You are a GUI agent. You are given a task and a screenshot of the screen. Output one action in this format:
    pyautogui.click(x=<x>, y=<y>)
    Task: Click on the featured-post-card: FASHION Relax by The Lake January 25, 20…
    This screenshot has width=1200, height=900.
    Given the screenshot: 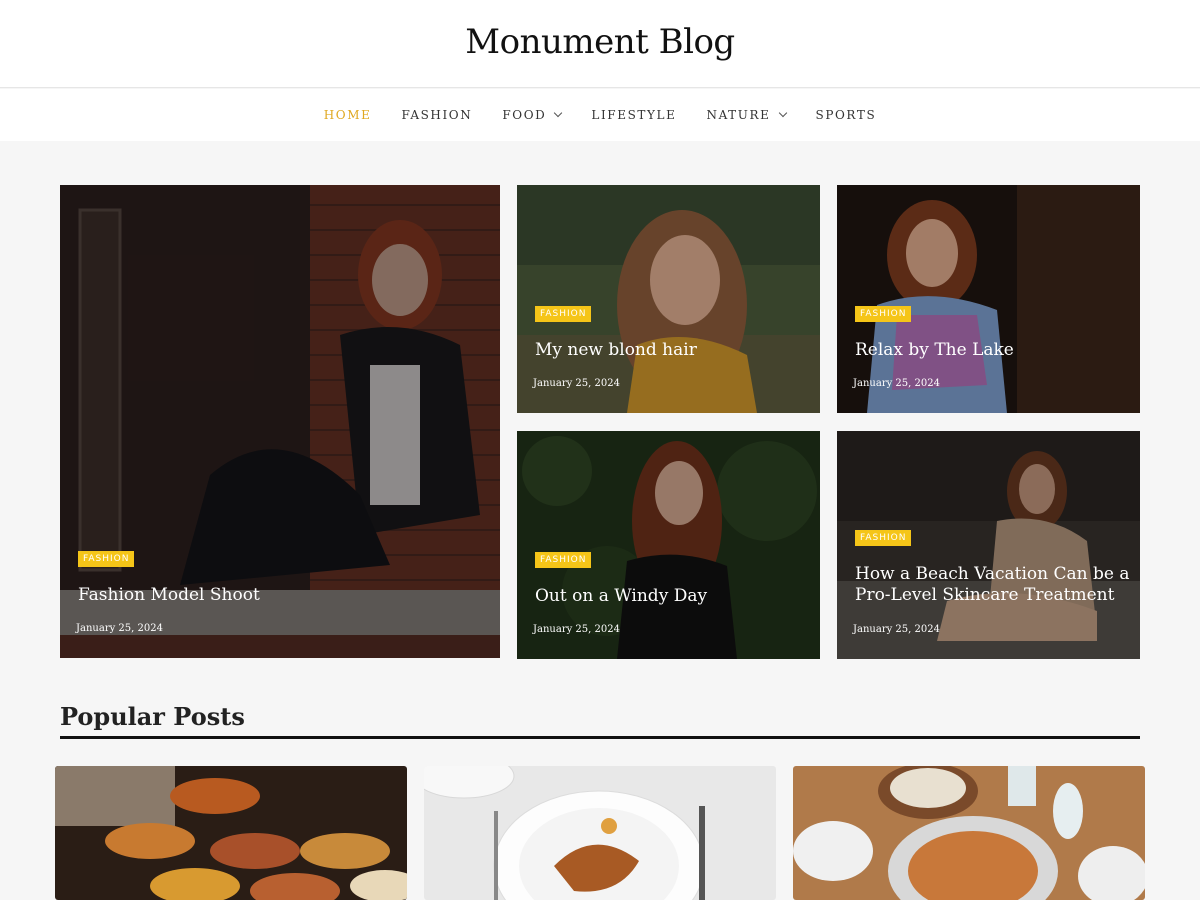 What is the action you would take?
    pyautogui.click(x=988, y=299)
    